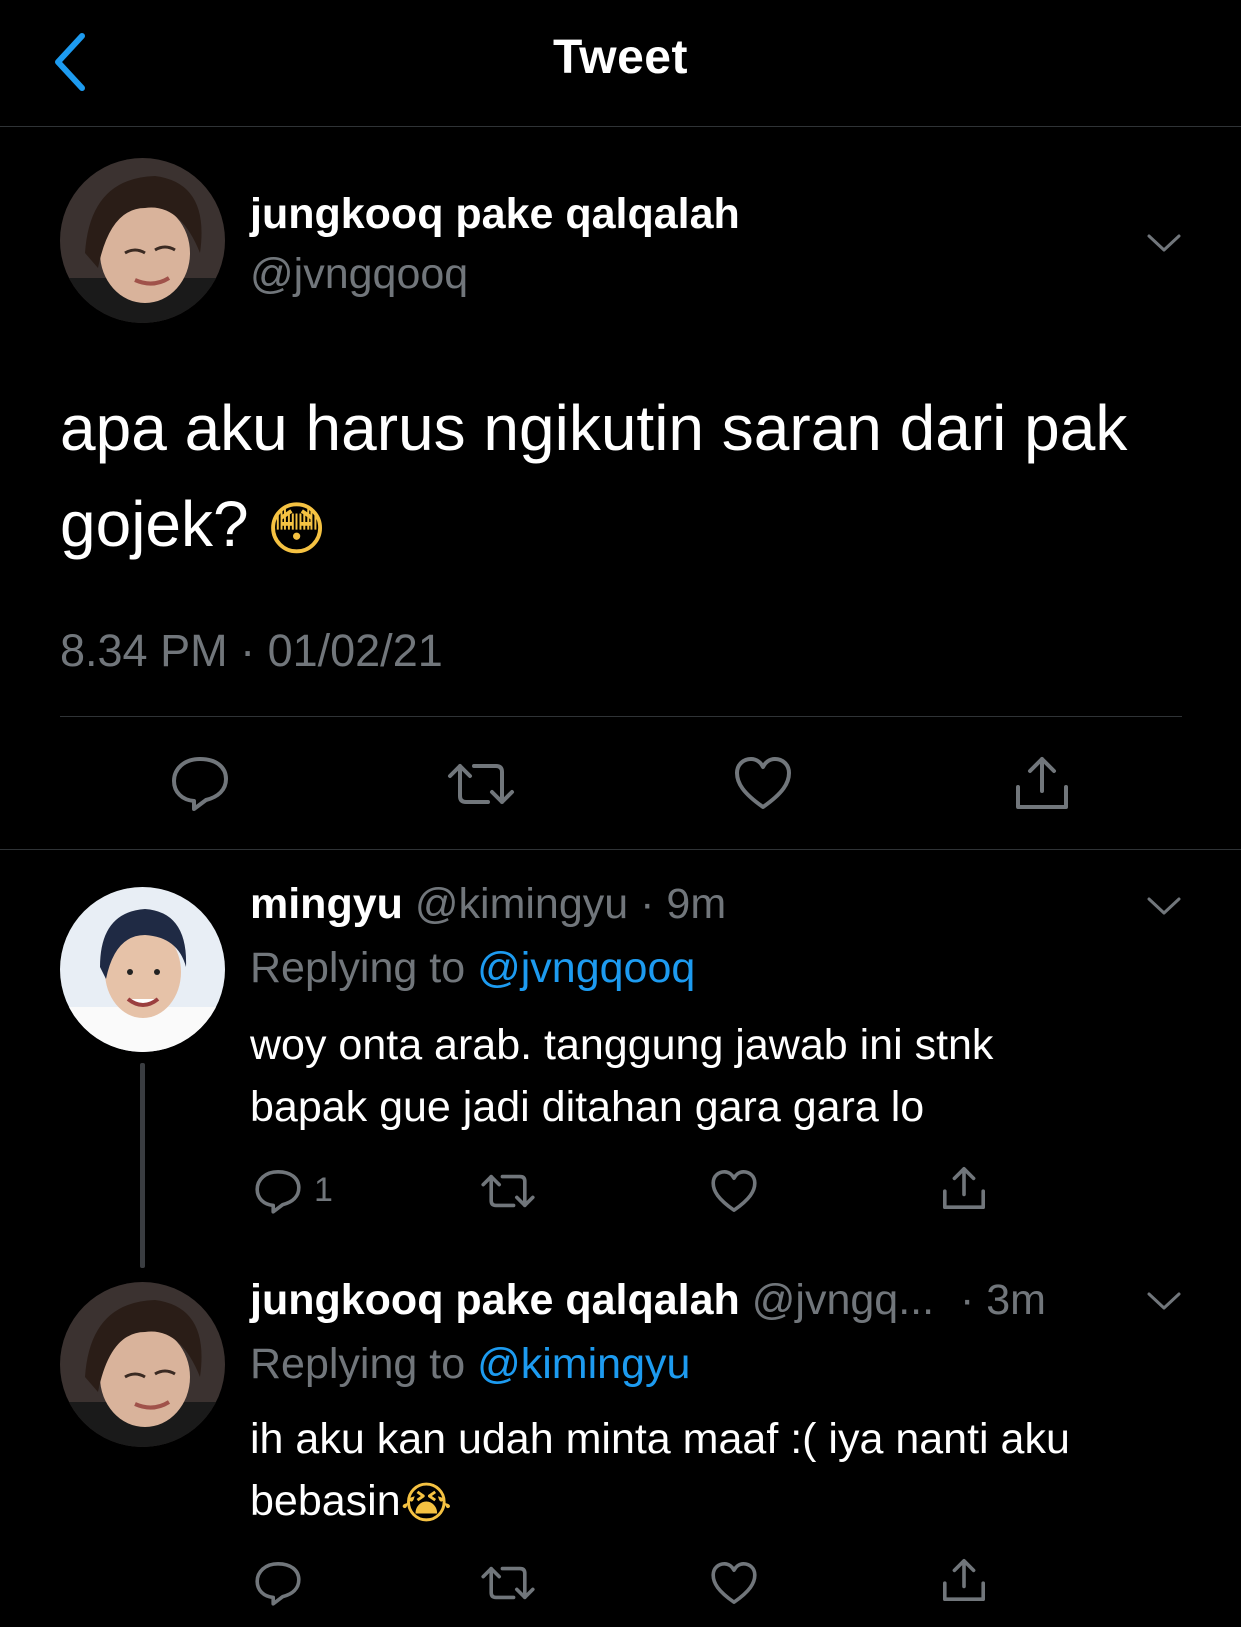 Image resolution: width=1241 pixels, height=1627 pixels. I want to click on reply-header: jungkooq pake qalqalah @jvngq... · 3m, so click(648, 1300).